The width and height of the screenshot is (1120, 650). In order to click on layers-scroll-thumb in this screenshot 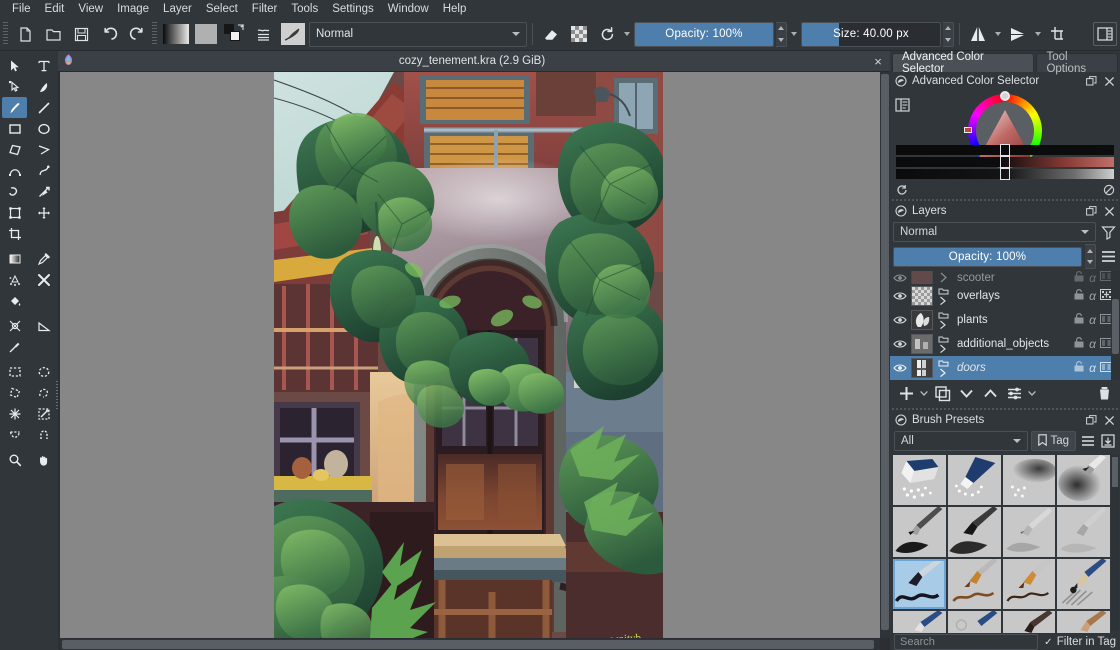, I will do `click(1115, 326)`.